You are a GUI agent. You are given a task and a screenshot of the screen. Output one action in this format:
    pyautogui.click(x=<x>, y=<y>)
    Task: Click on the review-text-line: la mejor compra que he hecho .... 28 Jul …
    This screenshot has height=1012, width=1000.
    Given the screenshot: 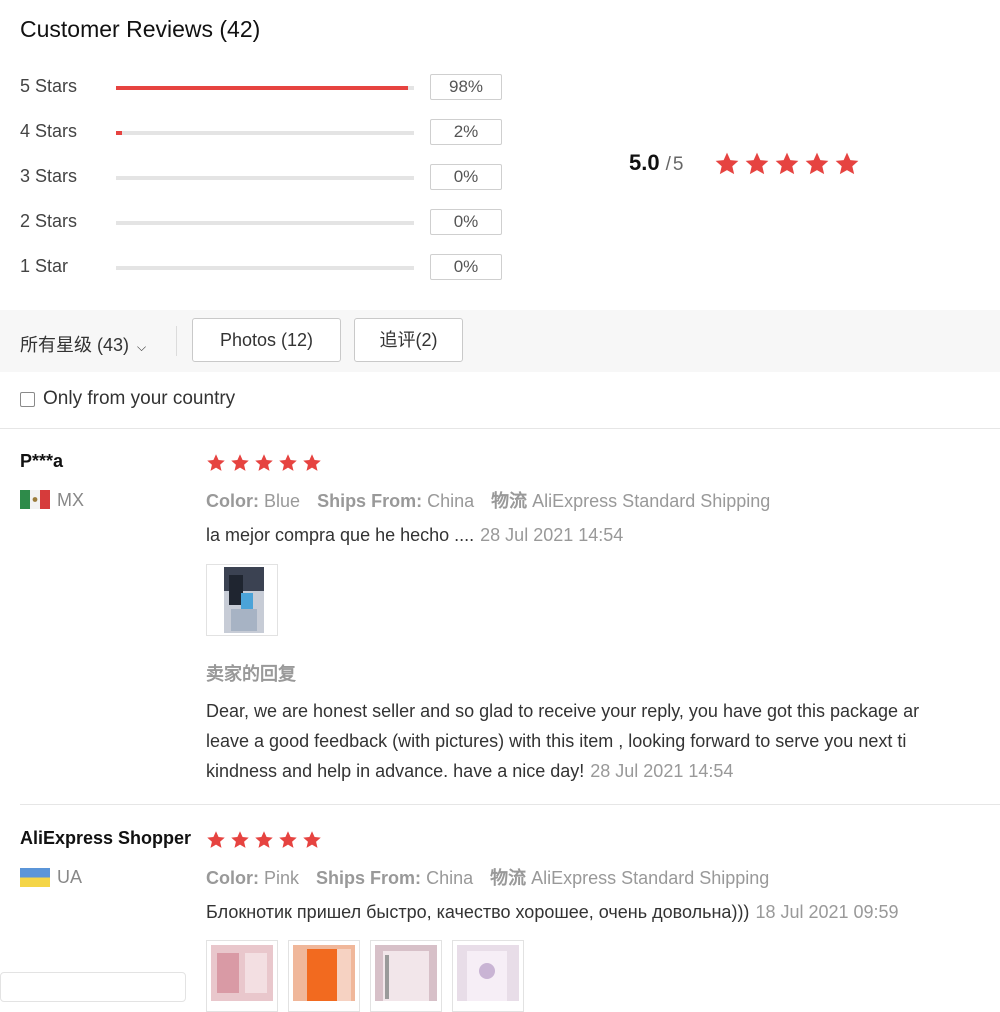 What is the action you would take?
    pyautogui.click(x=414, y=535)
    